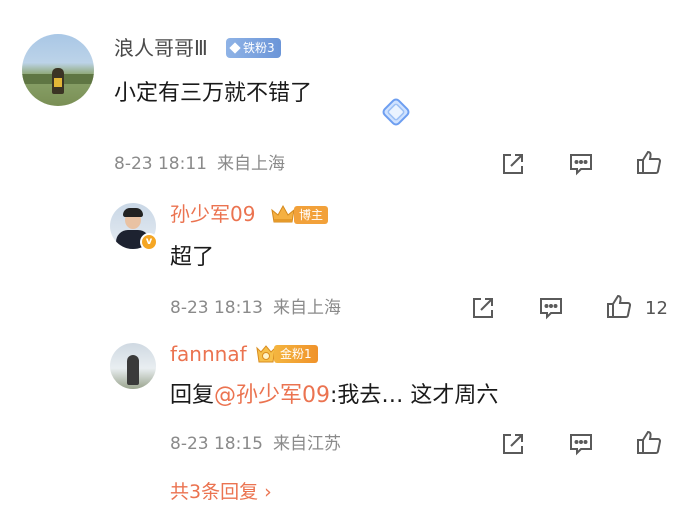 Image resolution: width=690 pixels, height=524 pixels. Describe the element at coordinates (396, 112) in the screenshot. I see `diamond-sticker-icon` at that location.